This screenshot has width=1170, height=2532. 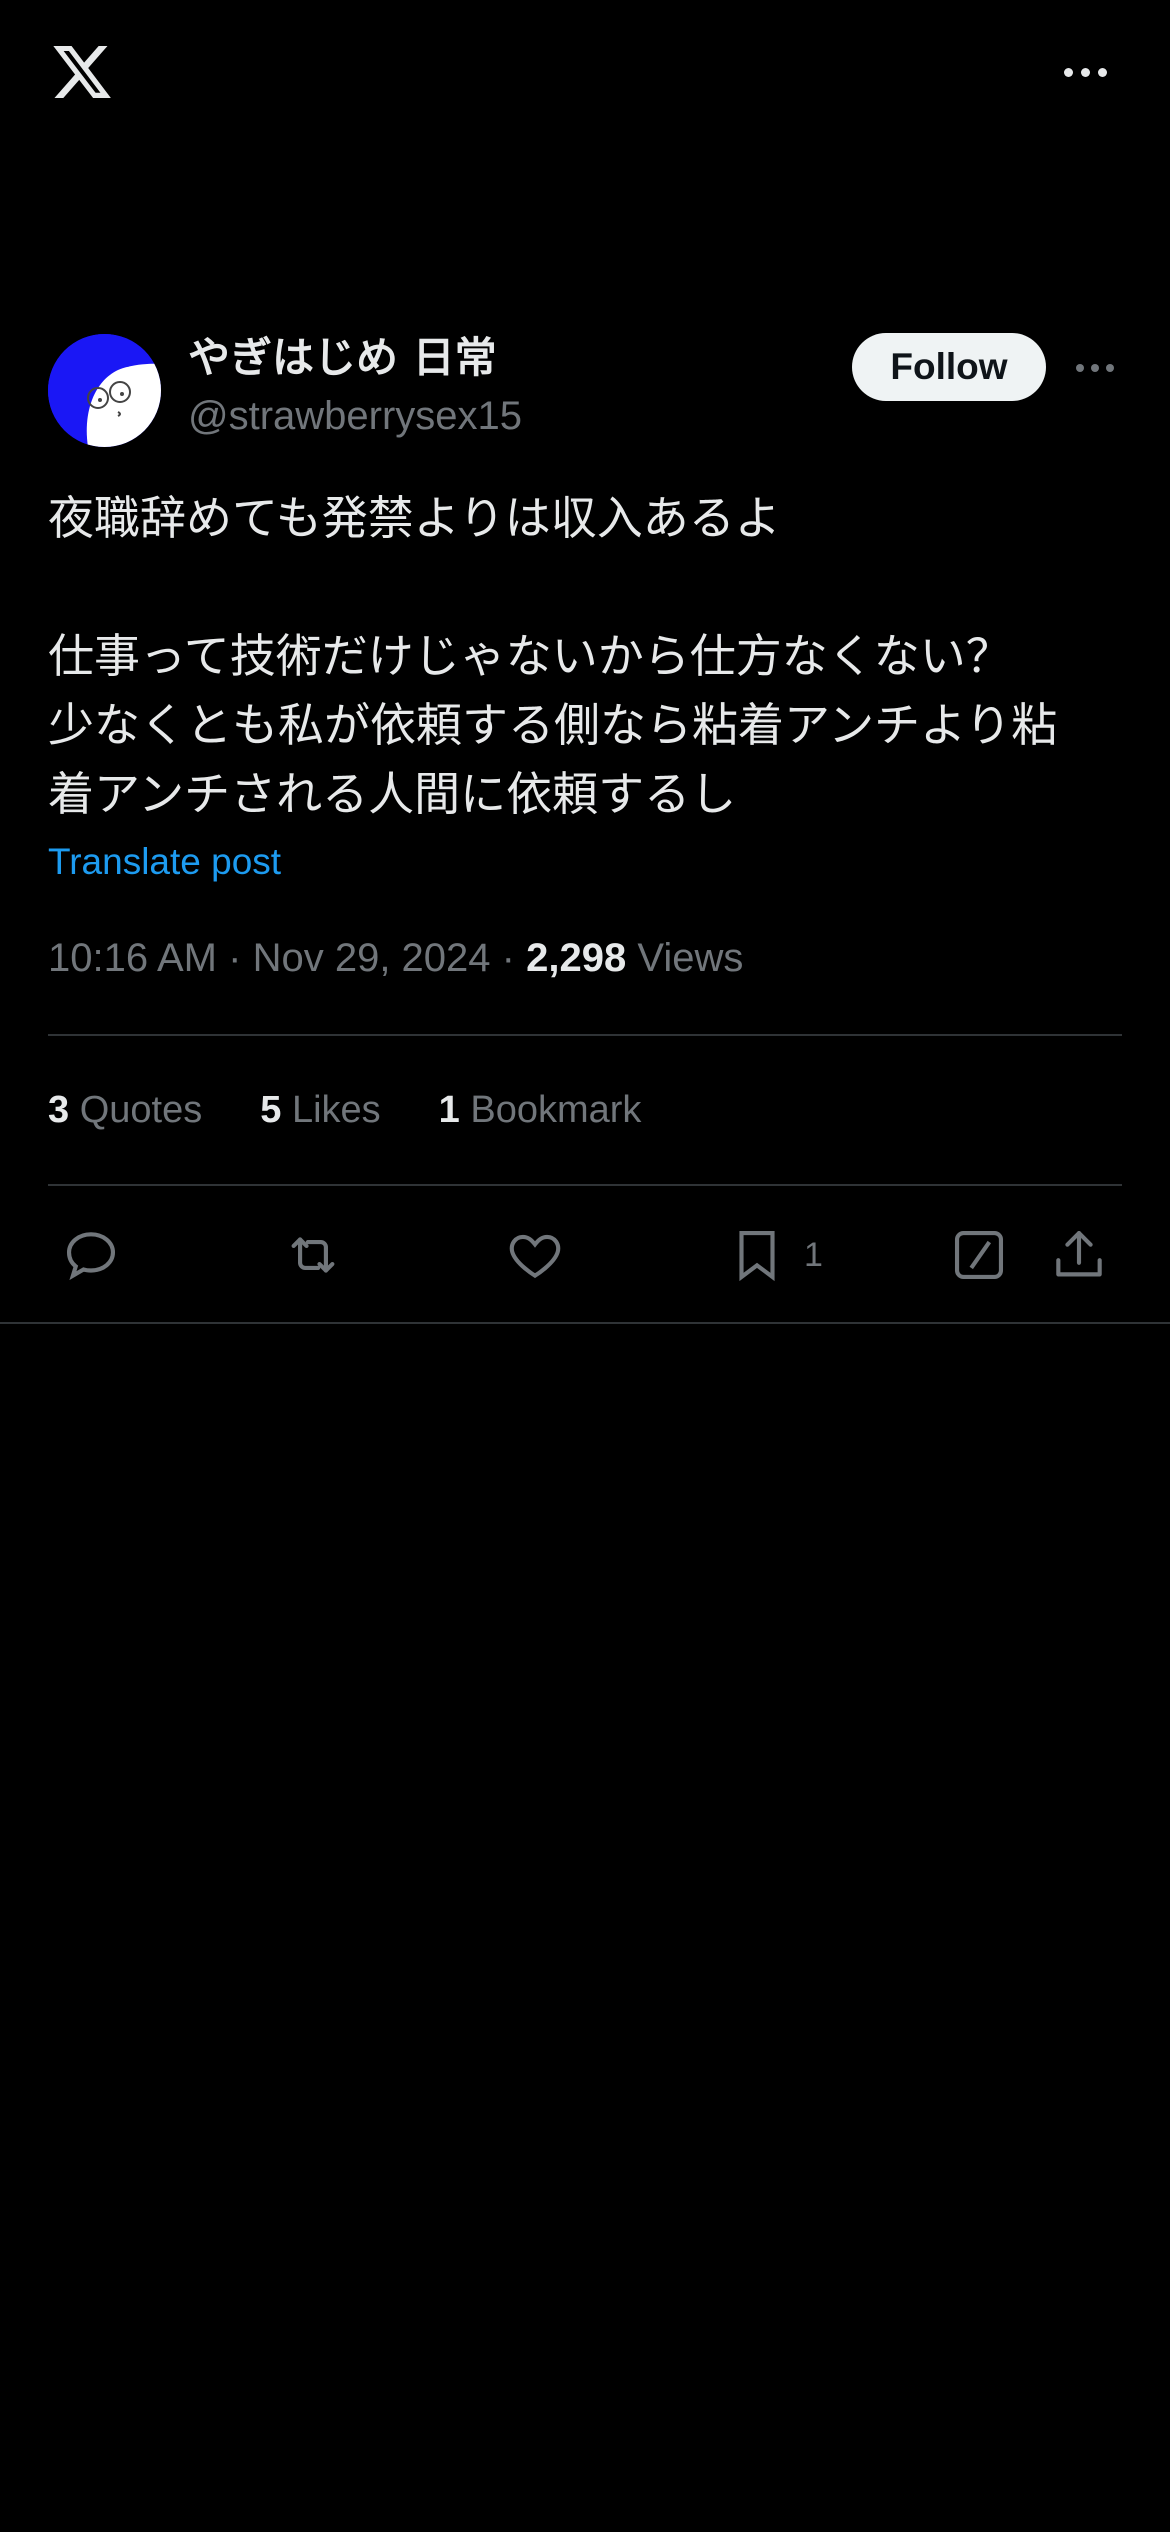 I want to click on tweet-date: Nov 29, 2024, so click(x=372, y=958).